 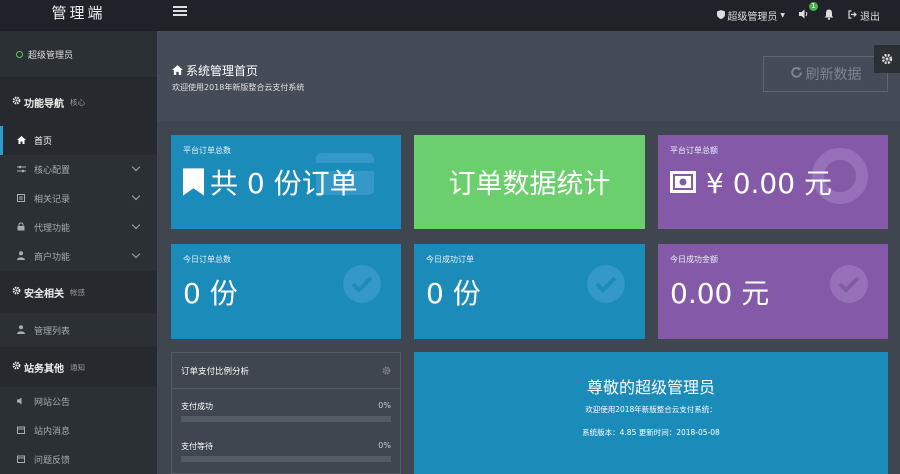 What do you see at coordinates (52, 229) in the screenshot?
I see `sidebar-item-label: 代理功能` at bounding box center [52, 229].